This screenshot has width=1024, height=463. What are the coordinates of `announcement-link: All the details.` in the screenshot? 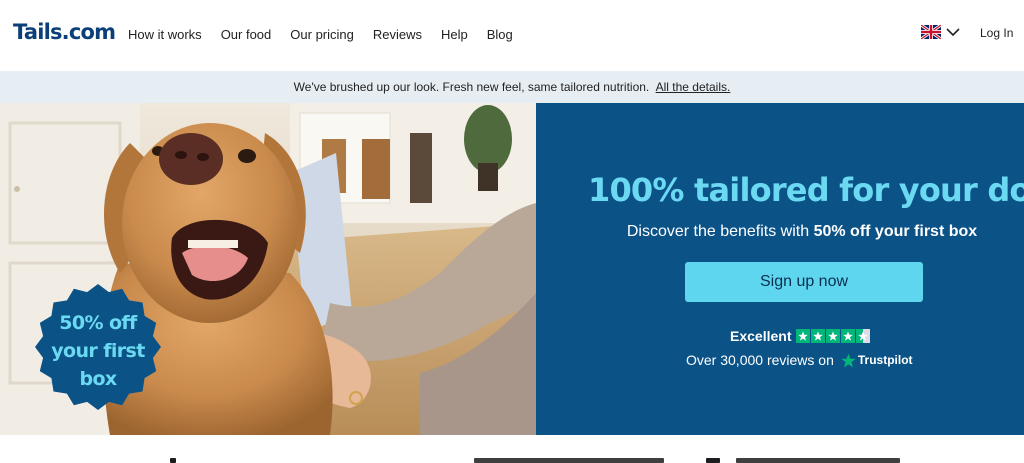 It's located at (693, 87).